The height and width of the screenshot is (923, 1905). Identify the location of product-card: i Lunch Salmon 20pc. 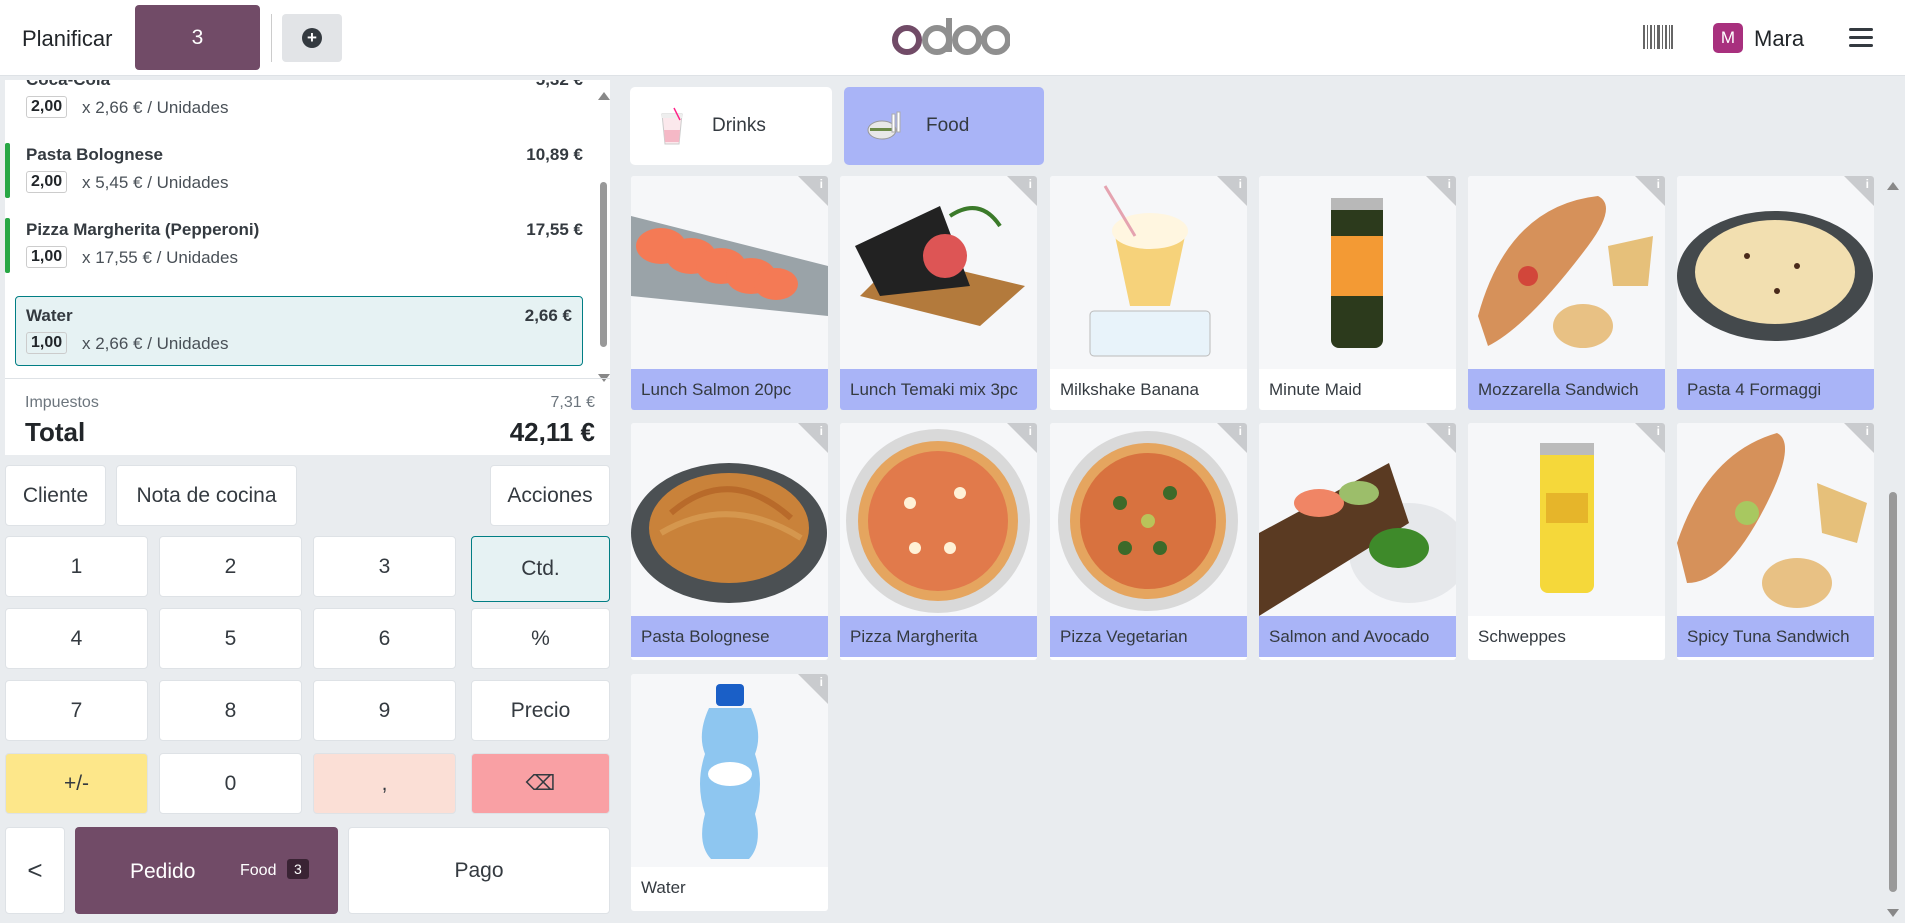
(729, 293).